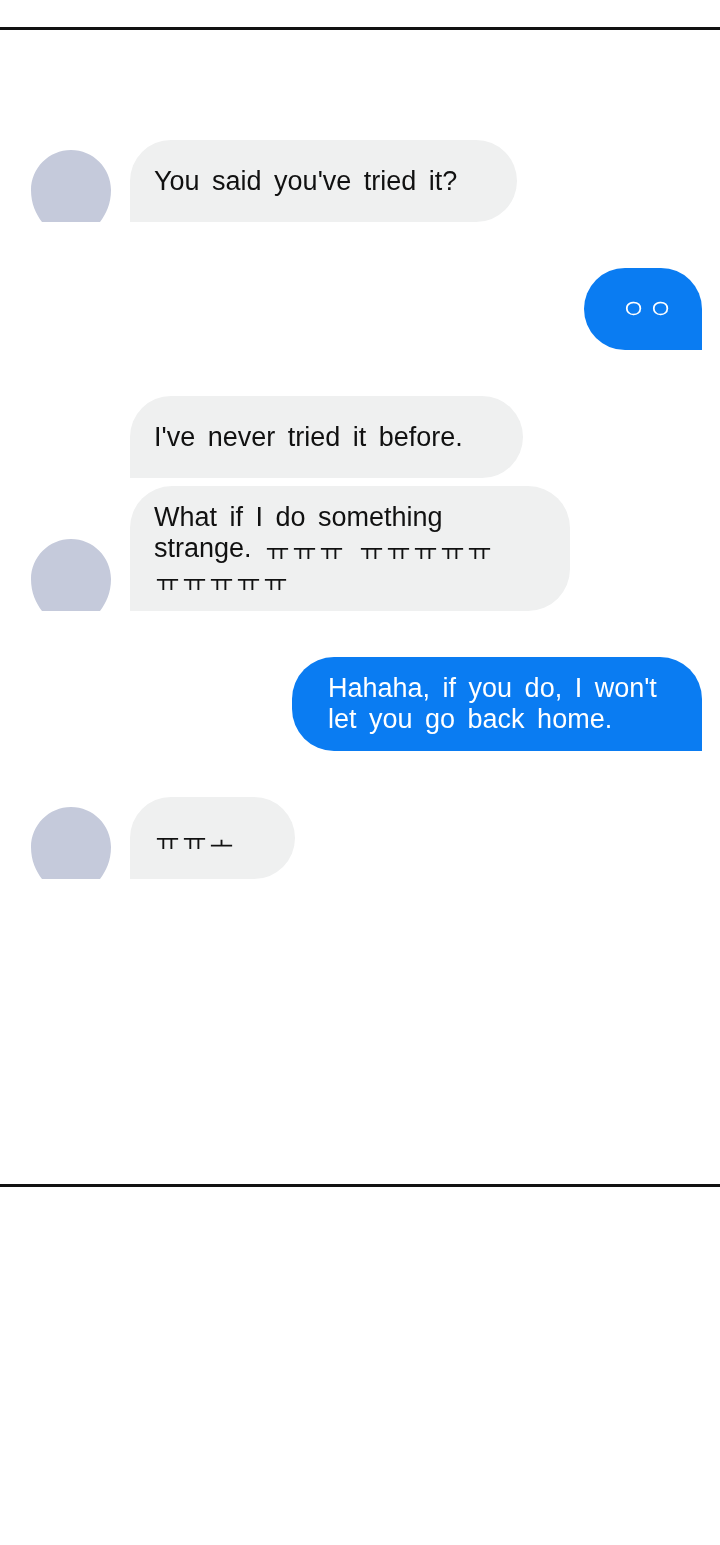 This screenshot has height=1545, width=720. What do you see at coordinates (497, 704) in the screenshot?
I see `message-bubble: Hahaha, if you do, I won't let you go back home.` at bounding box center [497, 704].